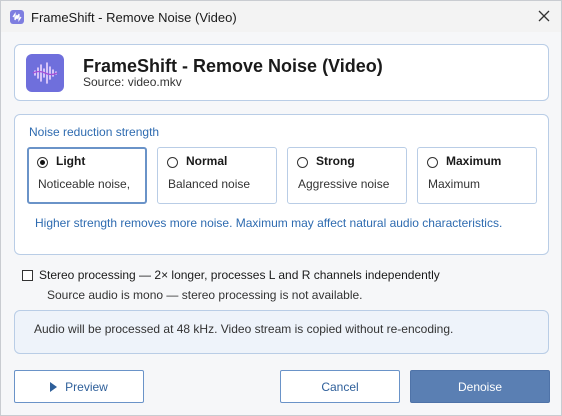 The width and height of the screenshot is (562, 416). What do you see at coordinates (94, 132) in the screenshot?
I see `strength-group-label: Noise reduction strength` at bounding box center [94, 132].